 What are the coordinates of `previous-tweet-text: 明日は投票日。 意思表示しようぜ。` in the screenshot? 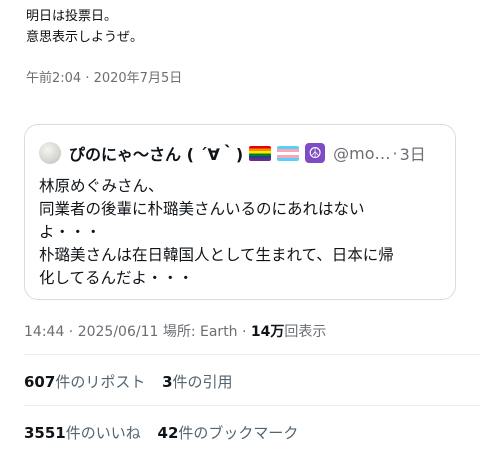 It's located at (84, 27).